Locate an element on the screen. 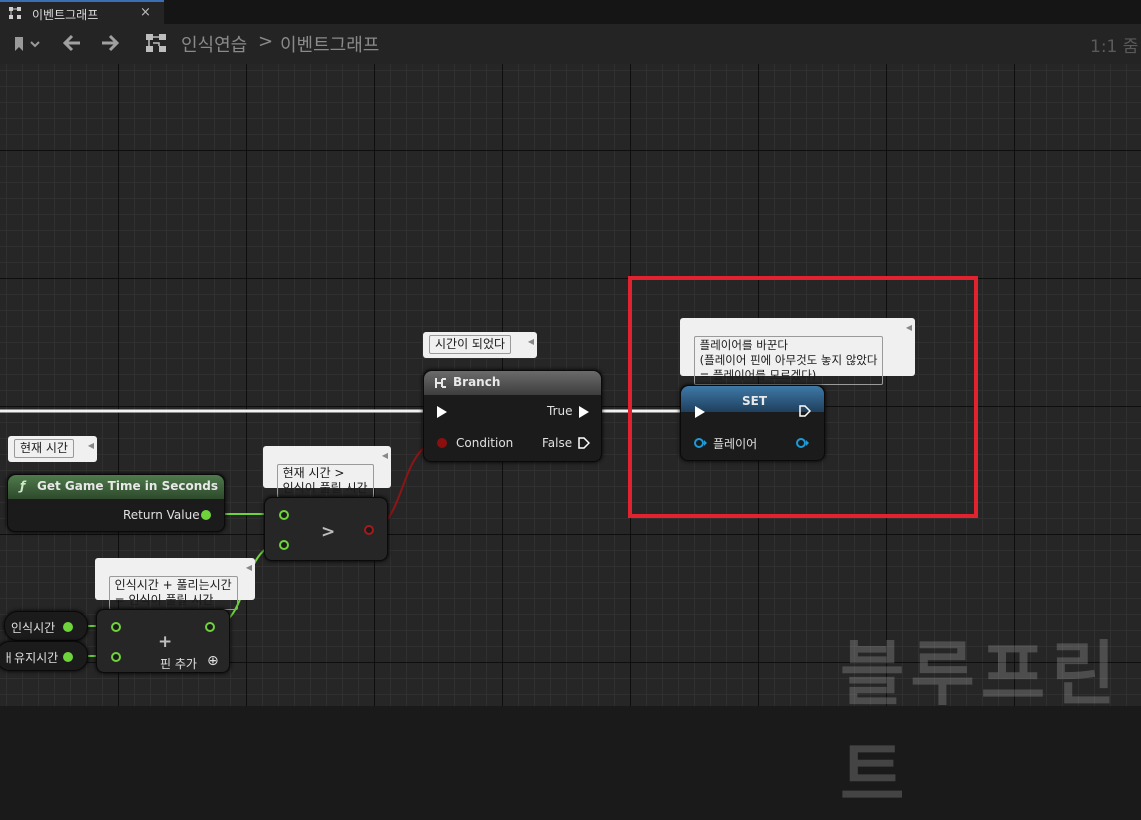  zoom-level: 1:1 줌 is located at coordinates (1114, 47).